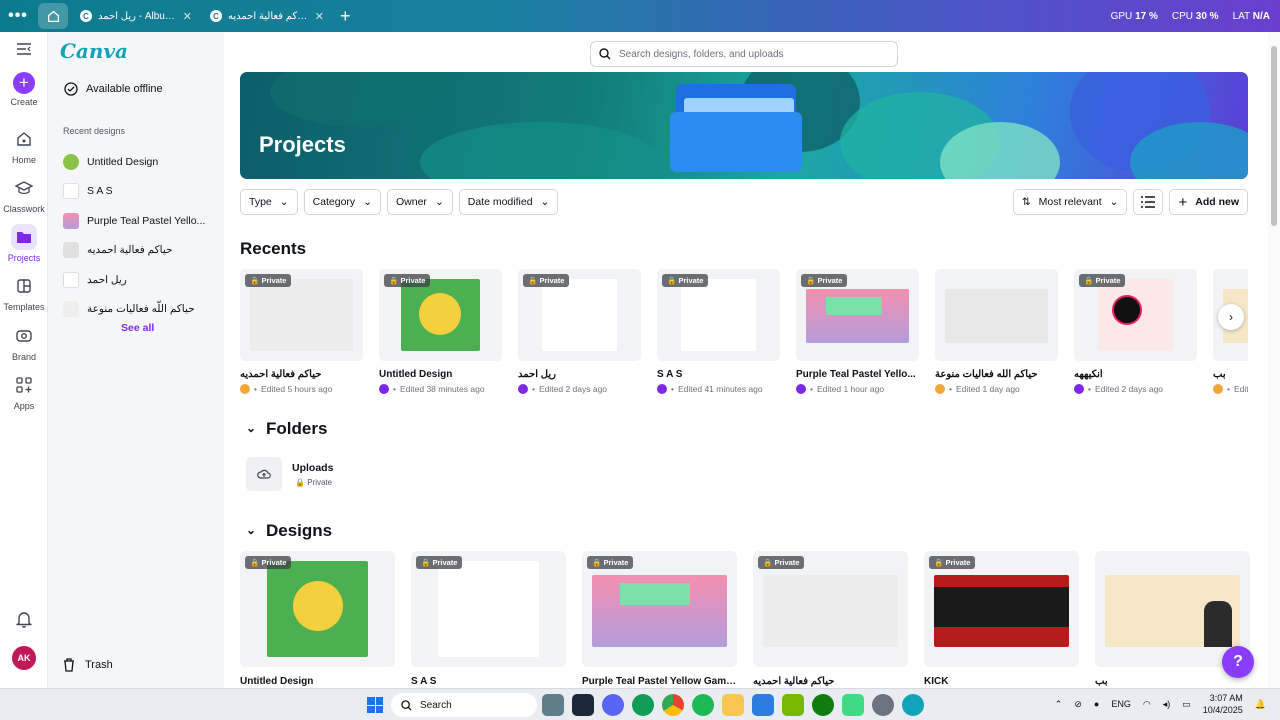 The width and height of the screenshot is (1280, 720). I want to click on designs-collapse-icon: ⌄, so click(251, 530).